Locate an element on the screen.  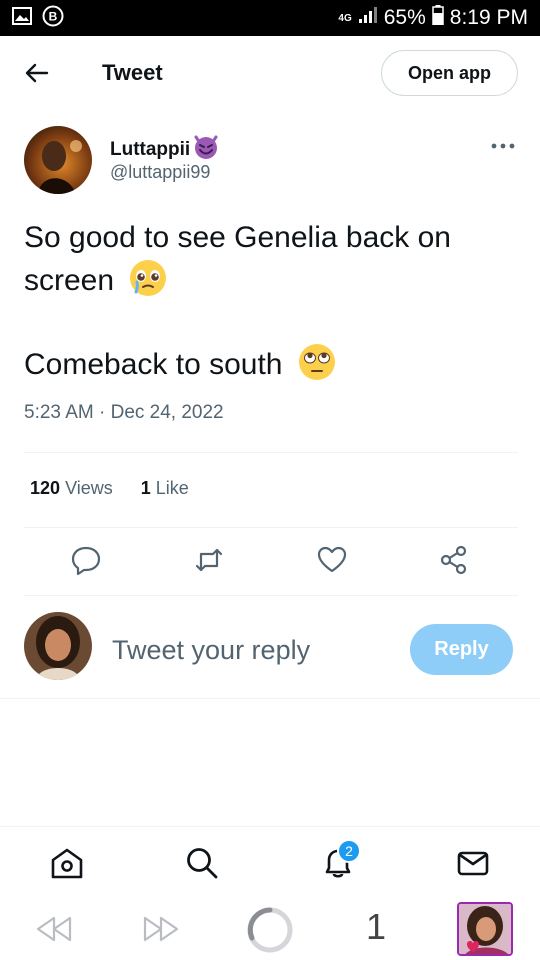
author-handle: @luttappii99 is located at coordinates (160, 172).